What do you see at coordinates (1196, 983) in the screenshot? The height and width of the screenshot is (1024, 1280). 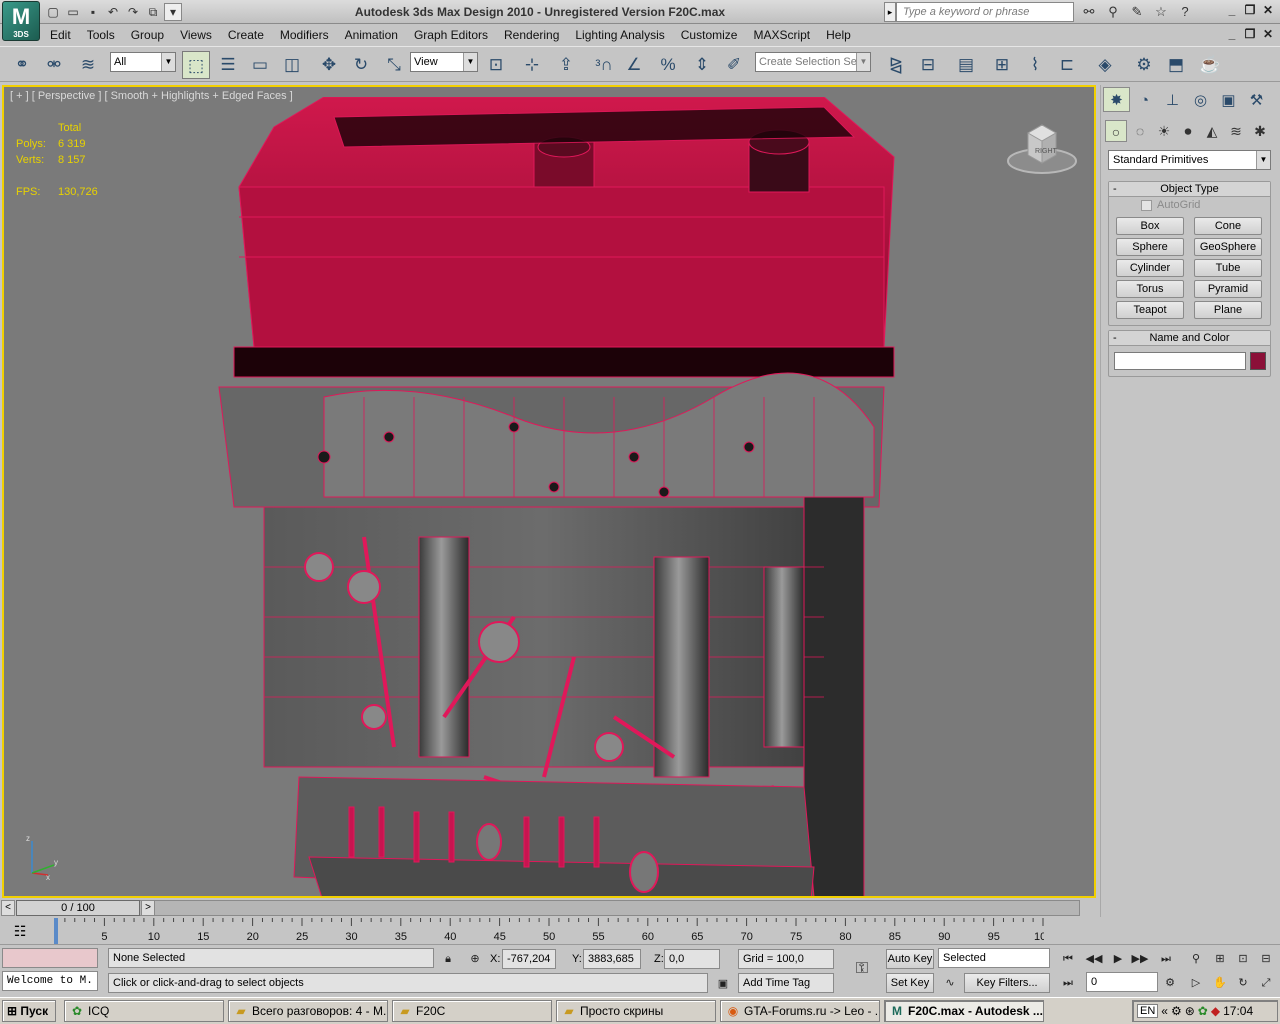 I see `field-of-view-icon: ▷` at bounding box center [1196, 983].